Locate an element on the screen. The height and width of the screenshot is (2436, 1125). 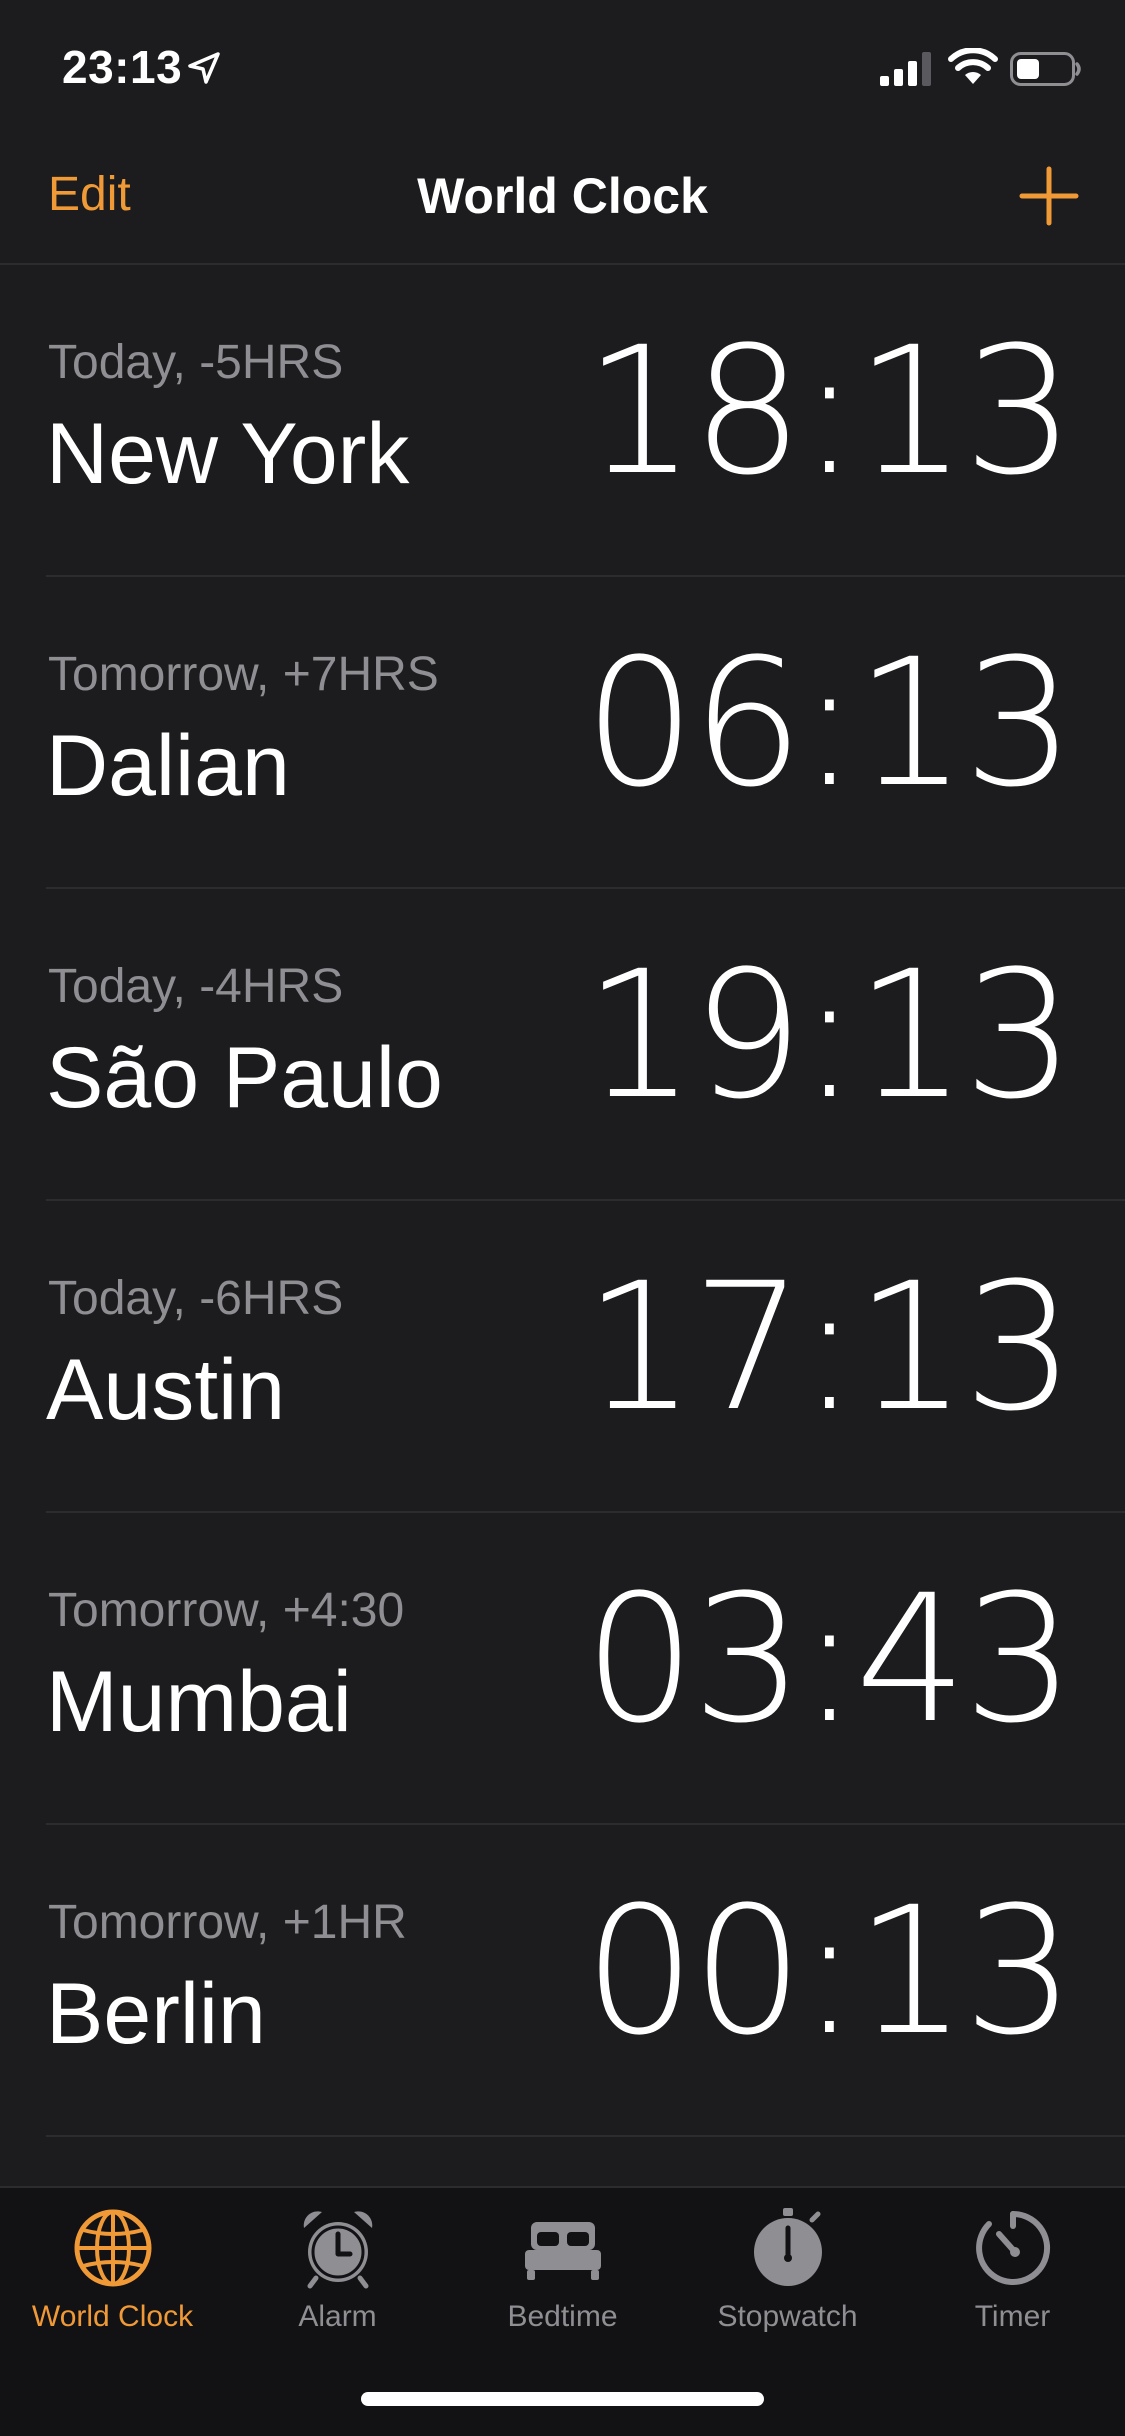
clock-row: Tomorrow, +7HRS Dalian 06:13 is located at coordinates (585, 733).